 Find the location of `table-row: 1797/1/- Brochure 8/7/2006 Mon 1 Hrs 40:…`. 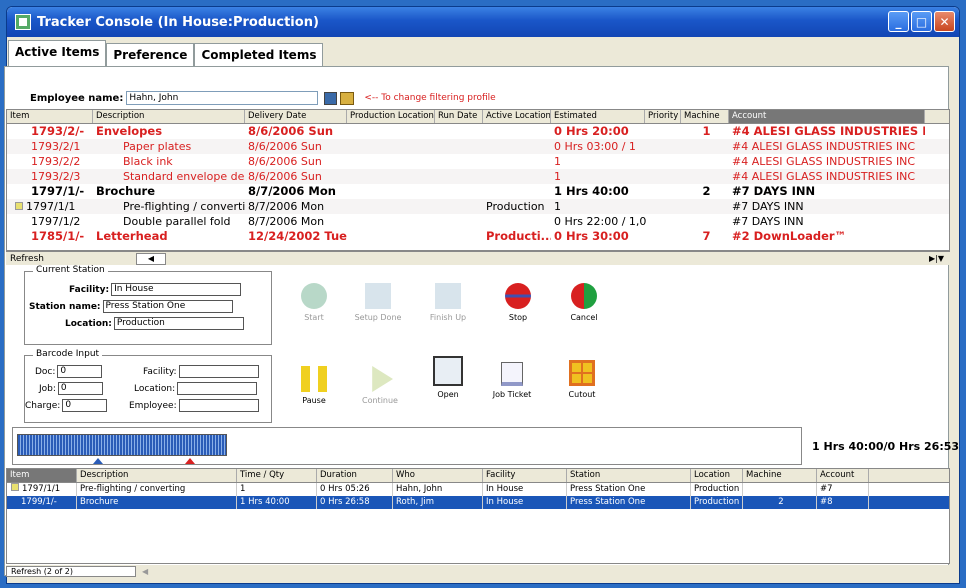

table-row: 1797/1/- Brochure 8/7/2006 Mon 1 Hrs 40:… is located at coordinates (478, 191).